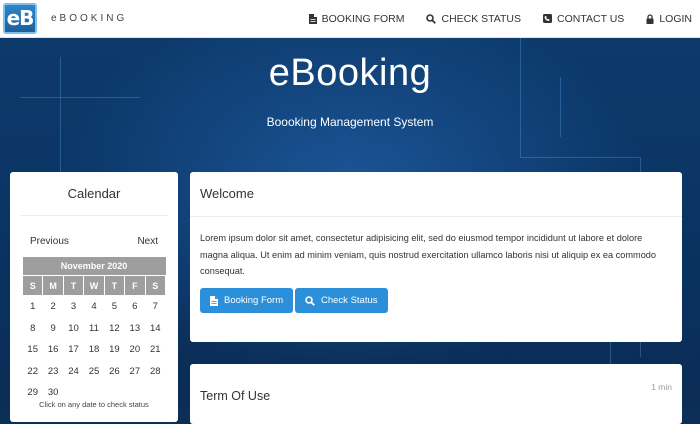 This screenshot has height=424, width=700. What do you see at coordinates (591, 18) in the screenshot?
I see `nav-contact-us-label: CONTACT US` at bounding box center [591, 18].